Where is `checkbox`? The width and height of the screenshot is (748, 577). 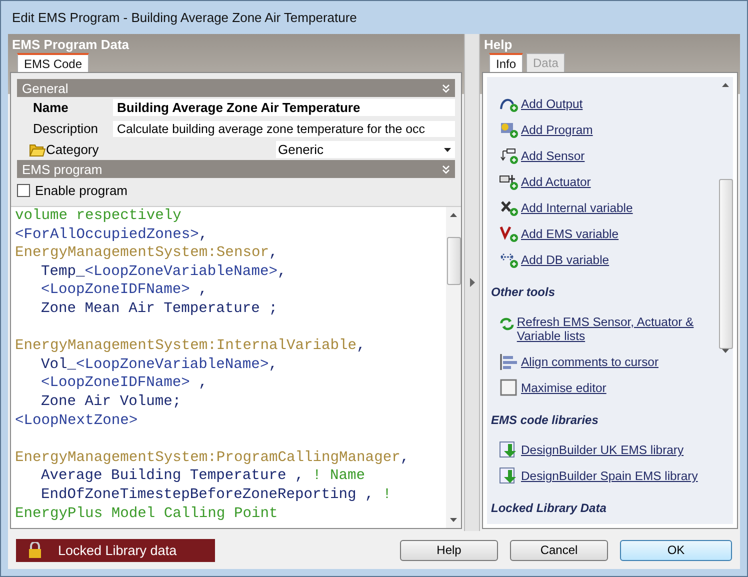
checkbox is located at coordinates (23, 190).